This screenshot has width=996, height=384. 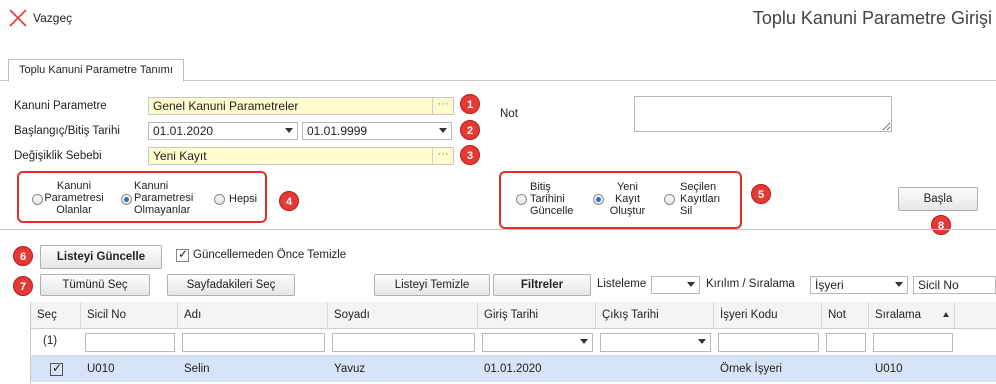 What do you see at coordinates (253, 315) in the screenshot?
I see `column-header-adi: Adı` at bounding box center [253, 315].